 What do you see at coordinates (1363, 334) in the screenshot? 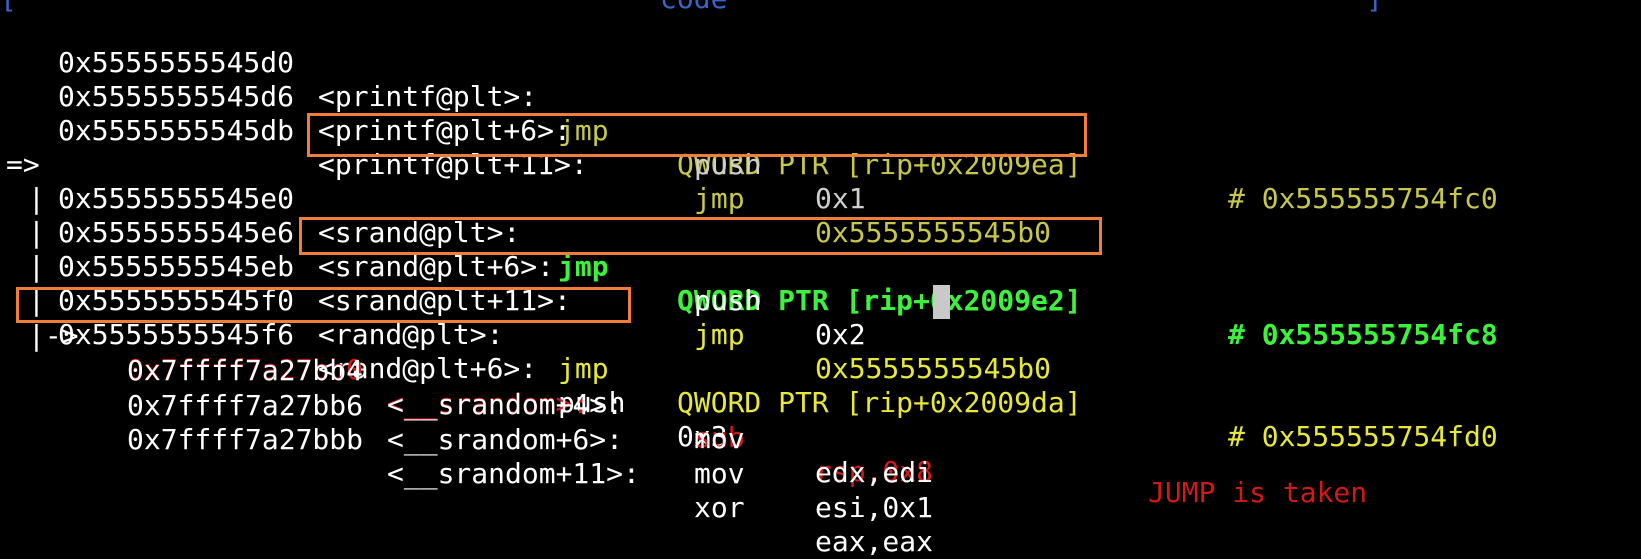
I see `instr-comment: # 0x555555754fc8` at bounding box center [1363, 334].